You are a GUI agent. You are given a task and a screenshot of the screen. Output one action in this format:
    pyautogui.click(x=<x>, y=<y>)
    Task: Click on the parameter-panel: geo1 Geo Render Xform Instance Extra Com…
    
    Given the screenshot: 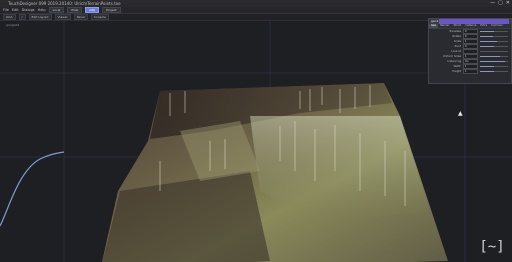 What is the action you would take?
    pyautogui.click(x=470, y=51)
    